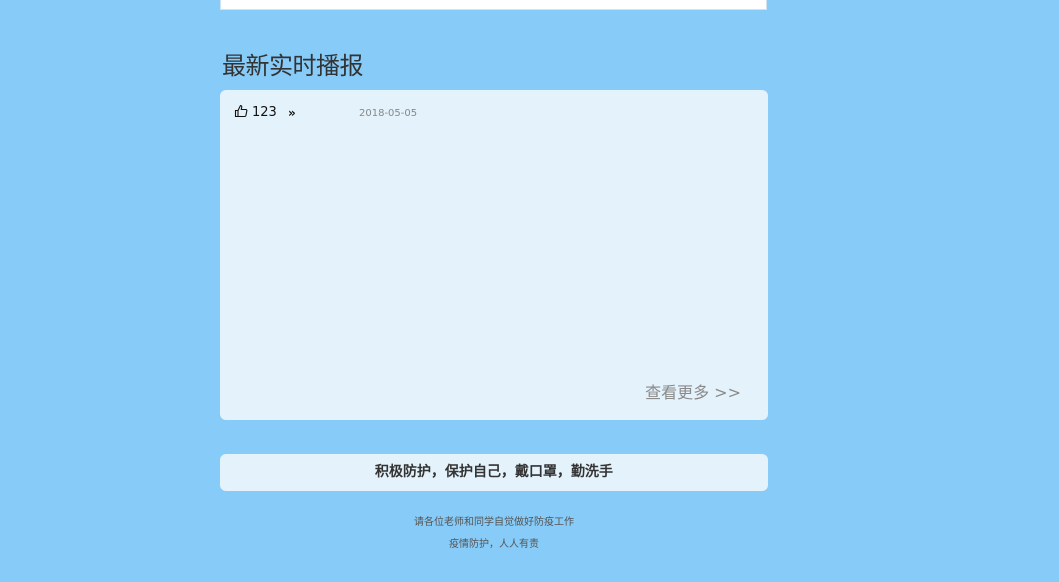  I want to click on view-more-link: 查看更多 >>, so click(693, 393).